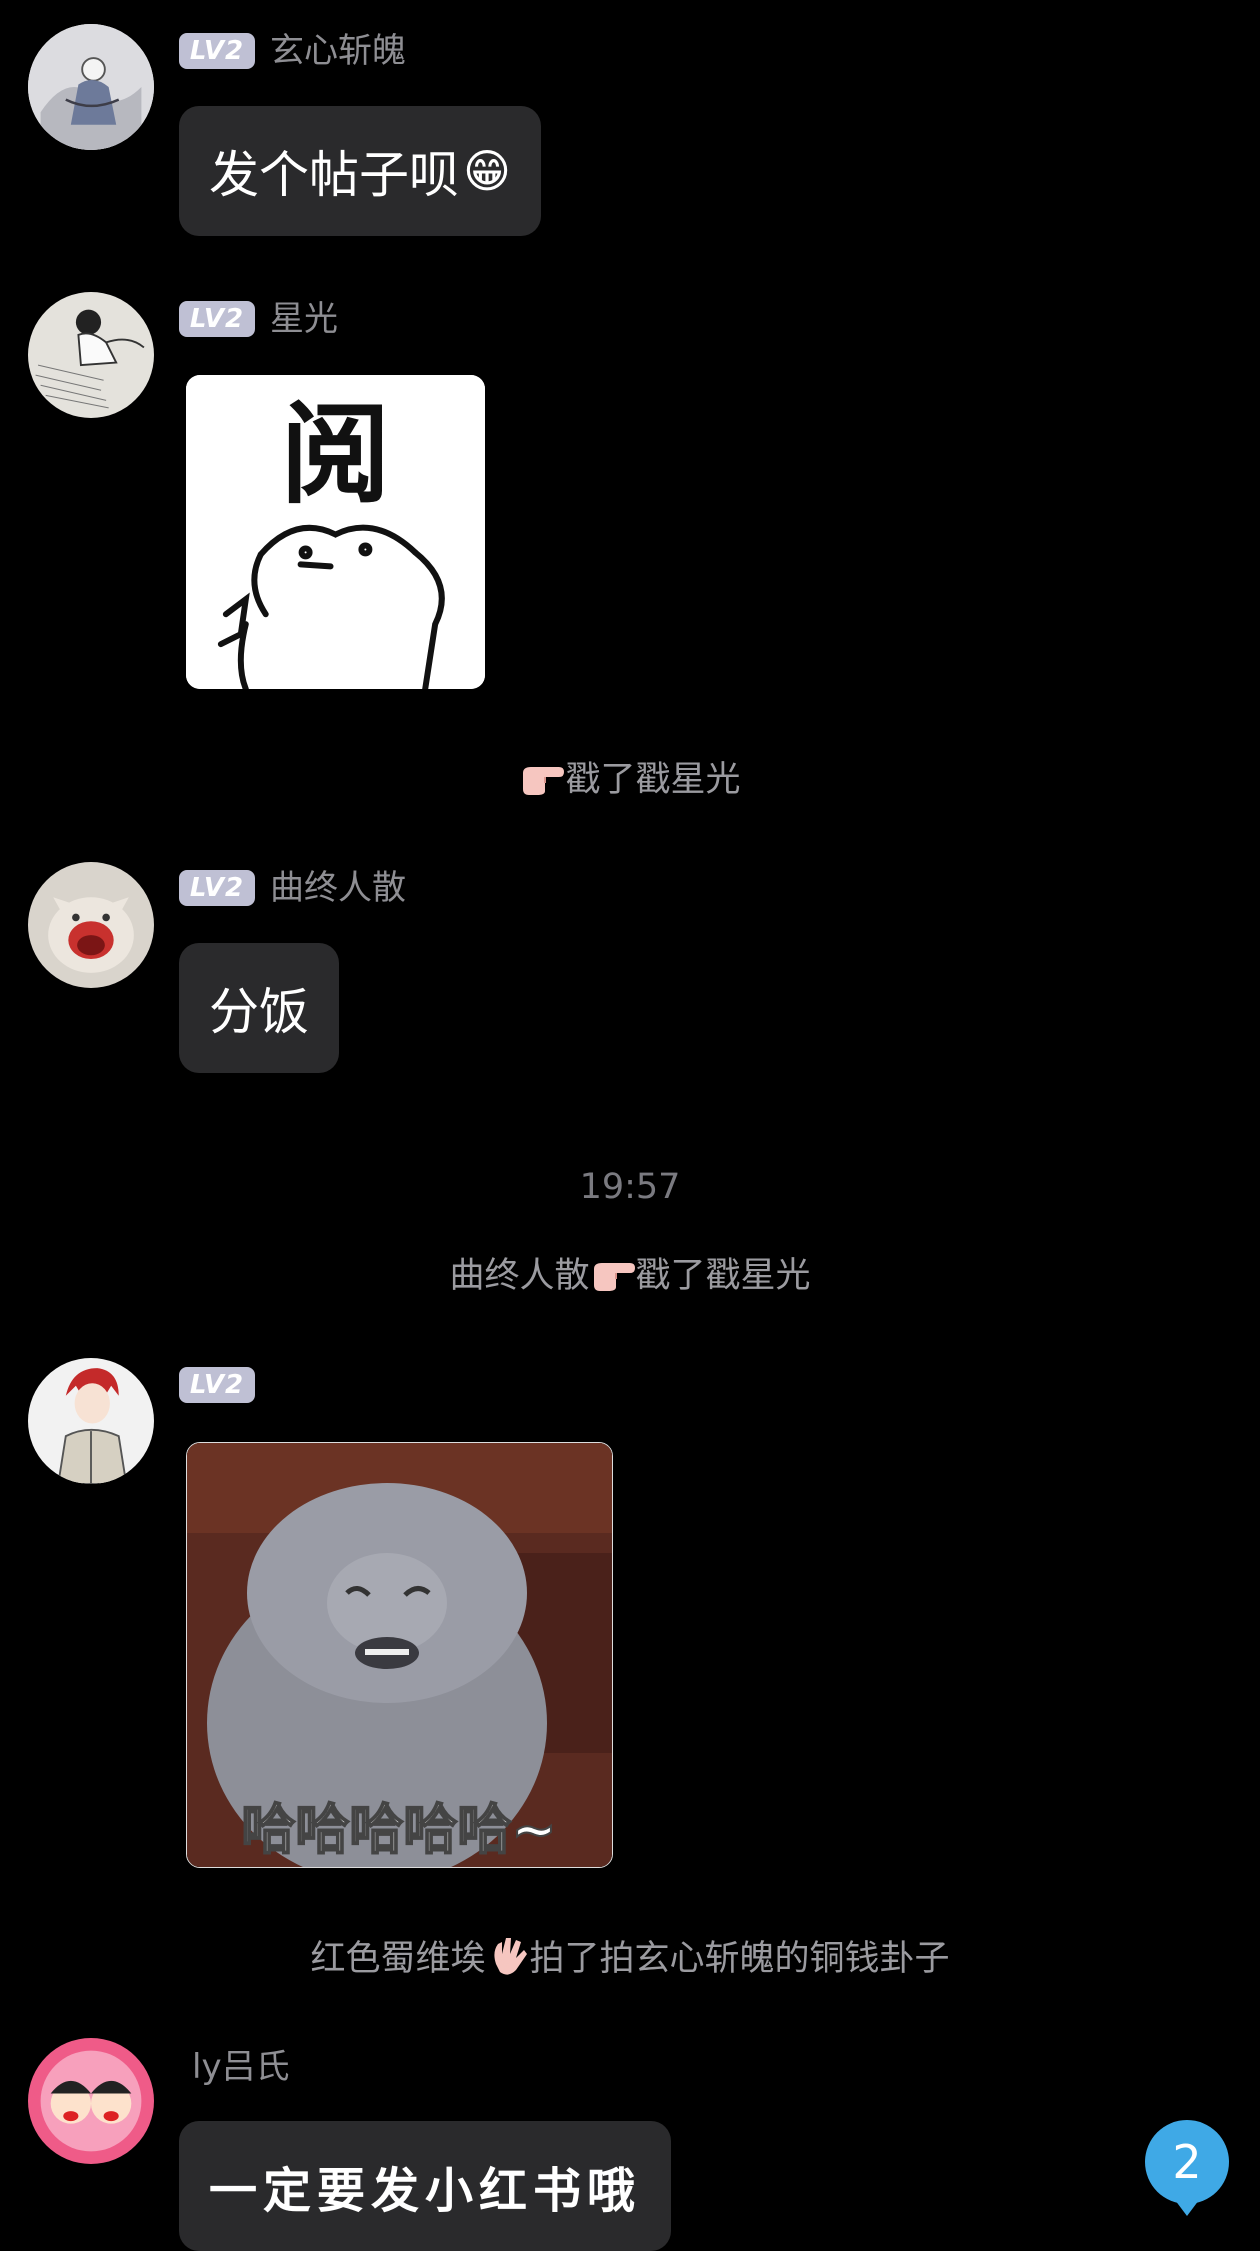 The width and height of the screenshot is (1260, 2251). Describe the element at coordinates (487, 171) in the screenshot. I see `grinning-emoji-icon: 😁` at that location.